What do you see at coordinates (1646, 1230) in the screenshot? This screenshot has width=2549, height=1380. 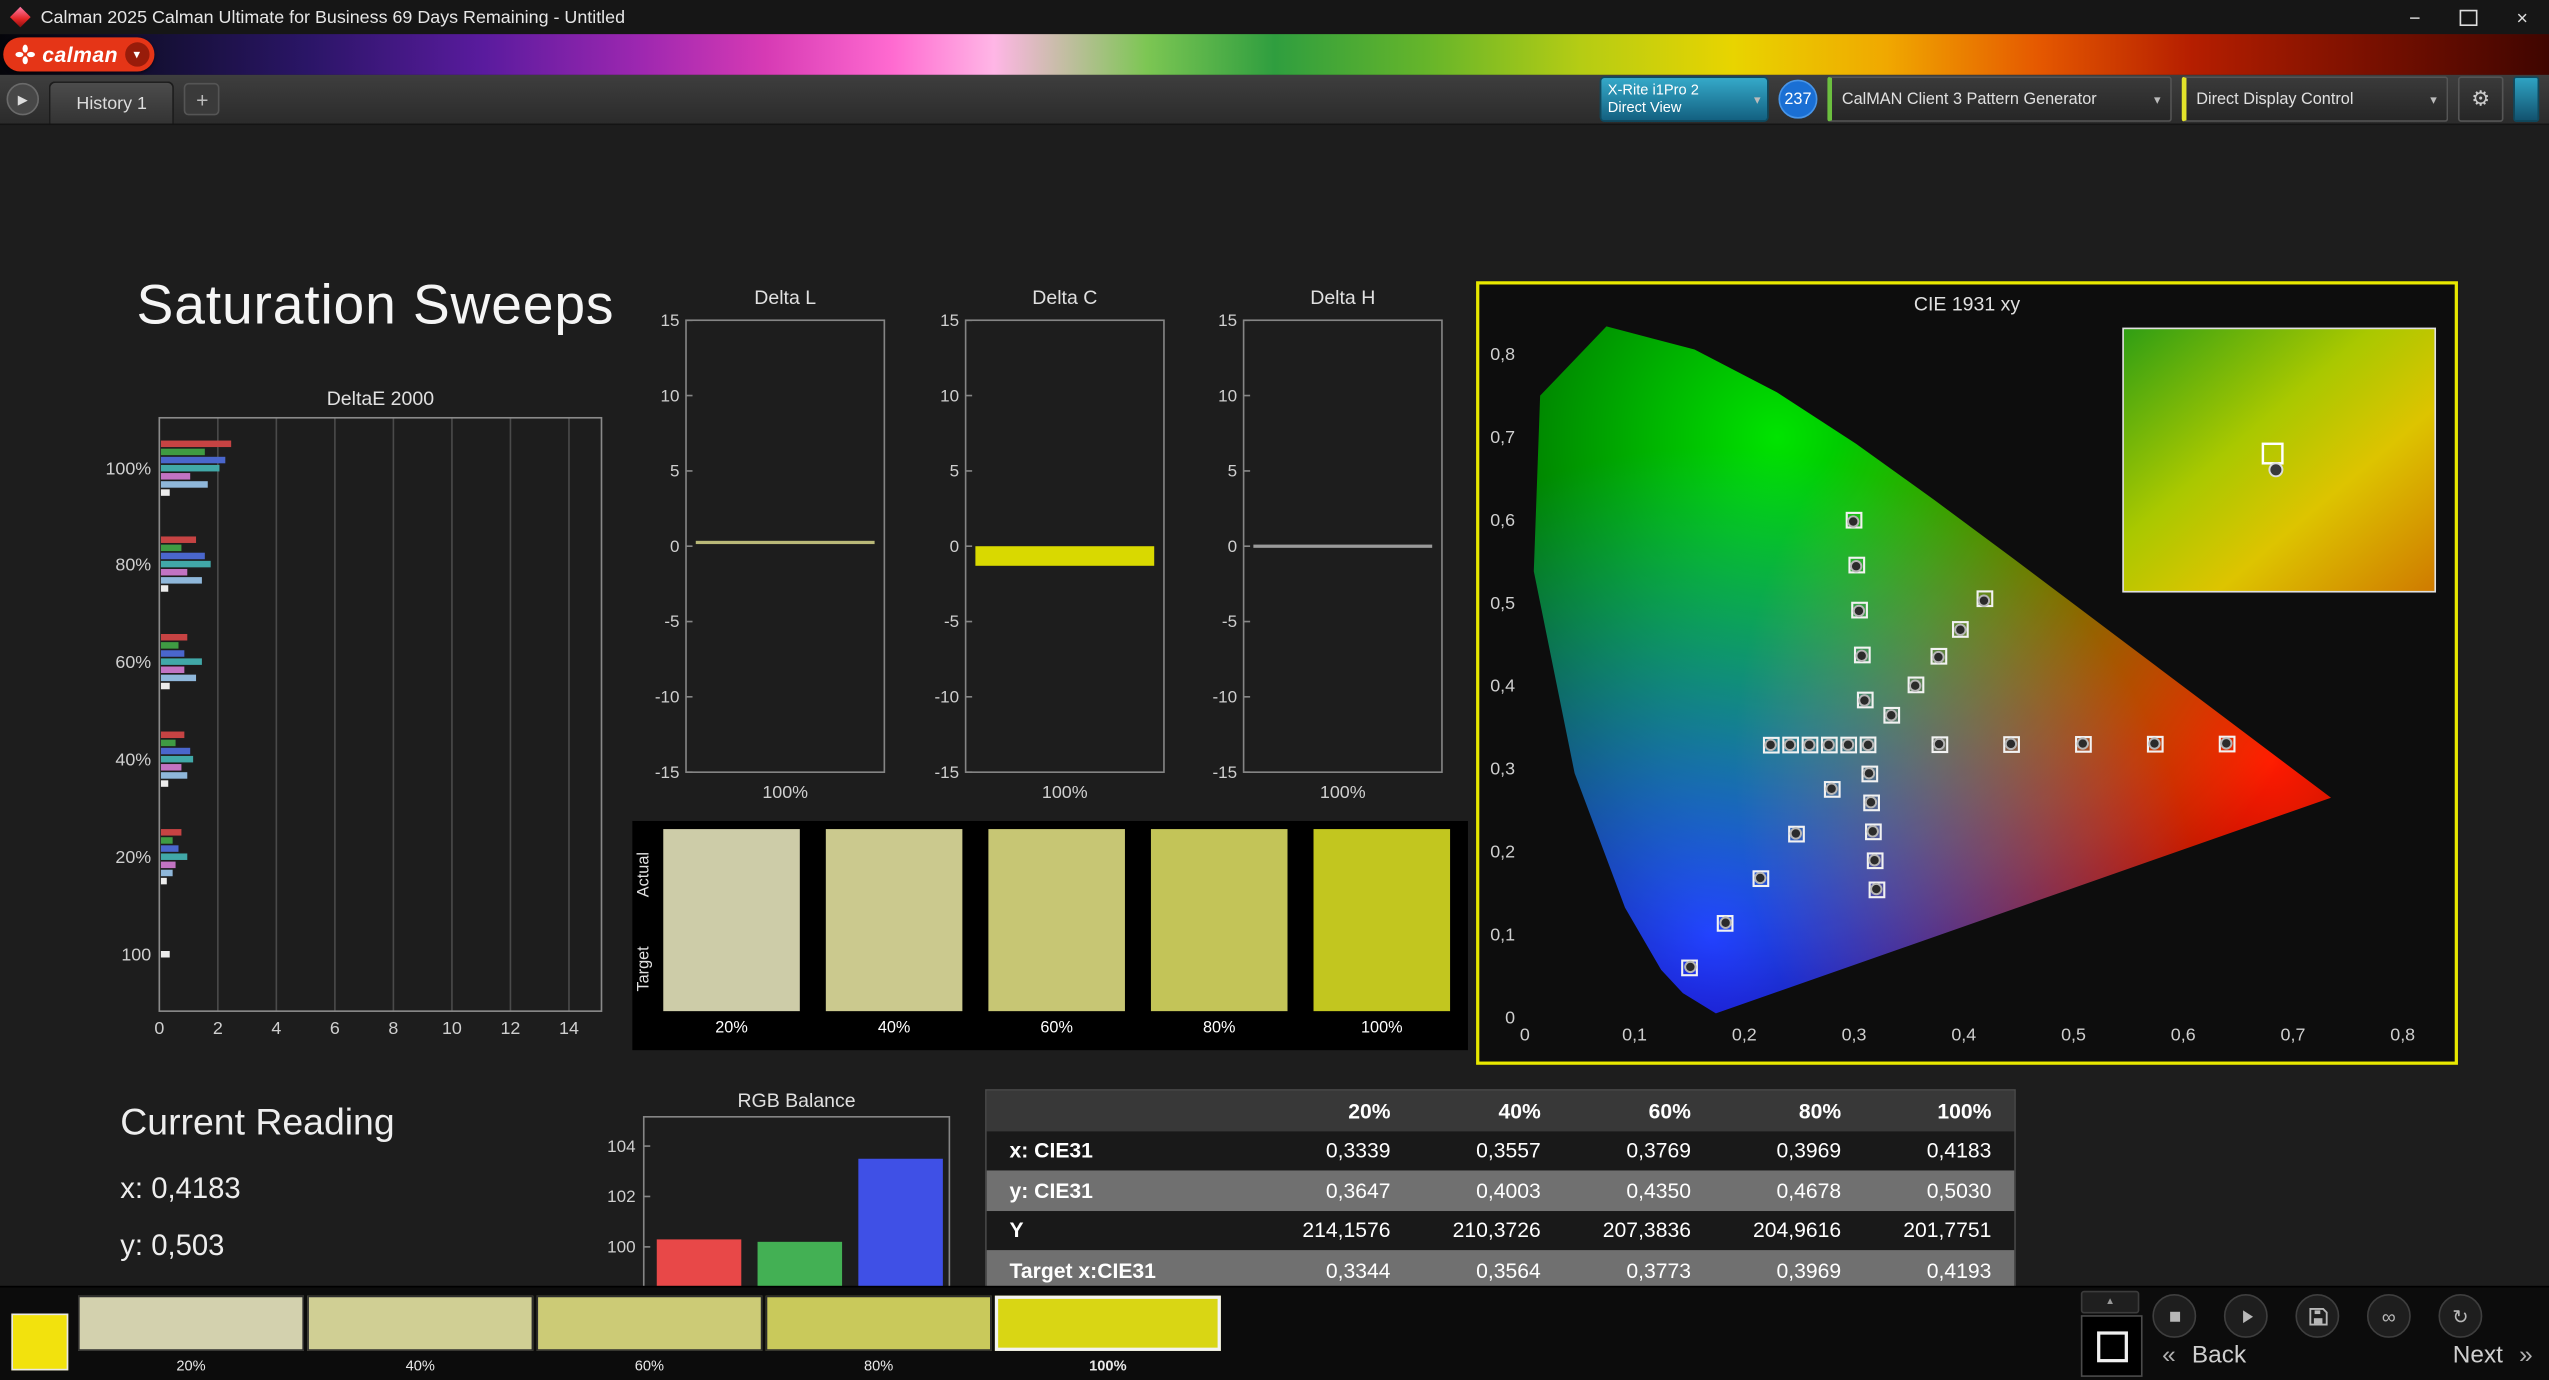 I see `value-cell: 207,3836` at bounding box center [1646, 1230].